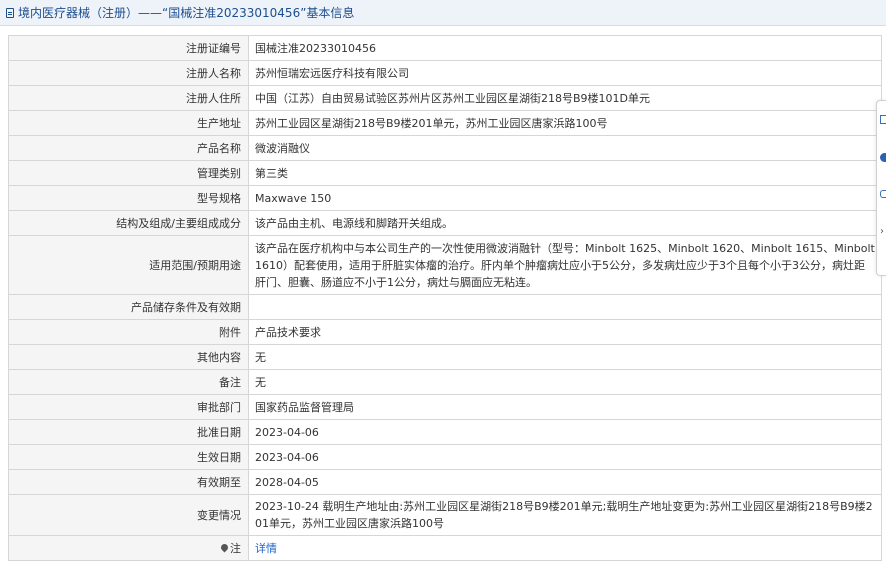  I want to click on field-value: 微波消融仪, so click(565, 148).